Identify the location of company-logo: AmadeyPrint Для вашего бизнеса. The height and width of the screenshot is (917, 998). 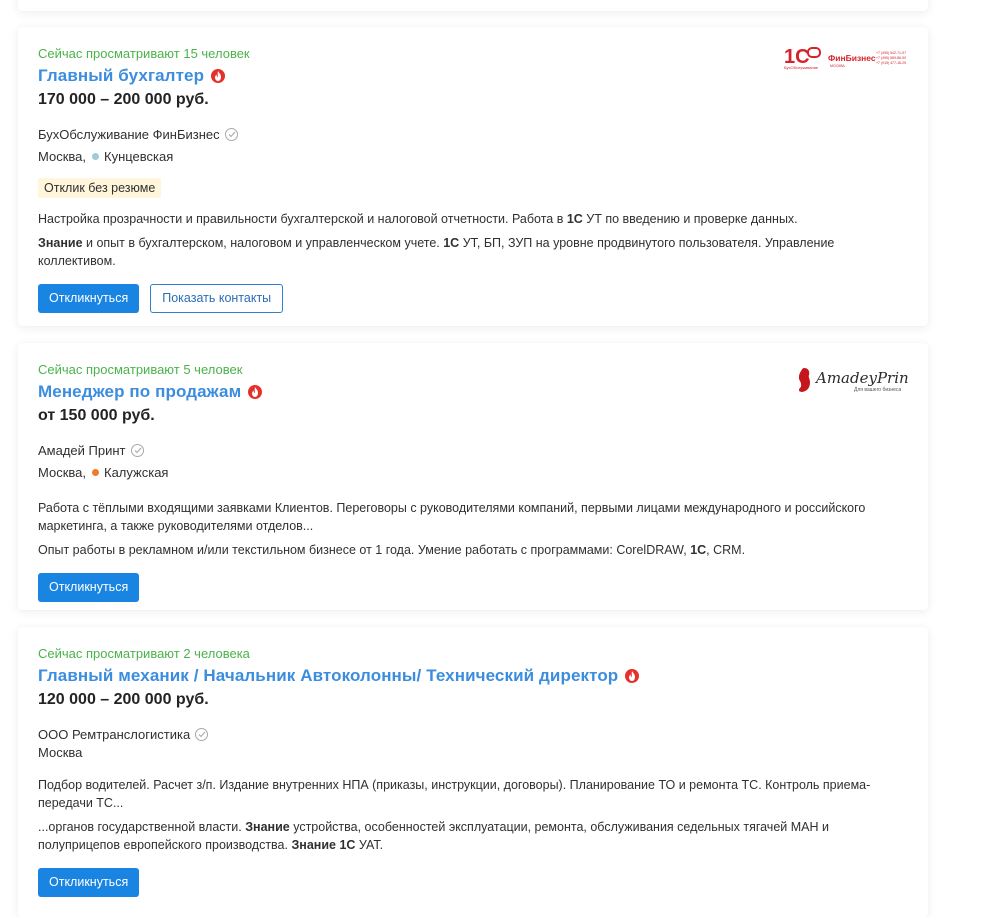
(856, 382).